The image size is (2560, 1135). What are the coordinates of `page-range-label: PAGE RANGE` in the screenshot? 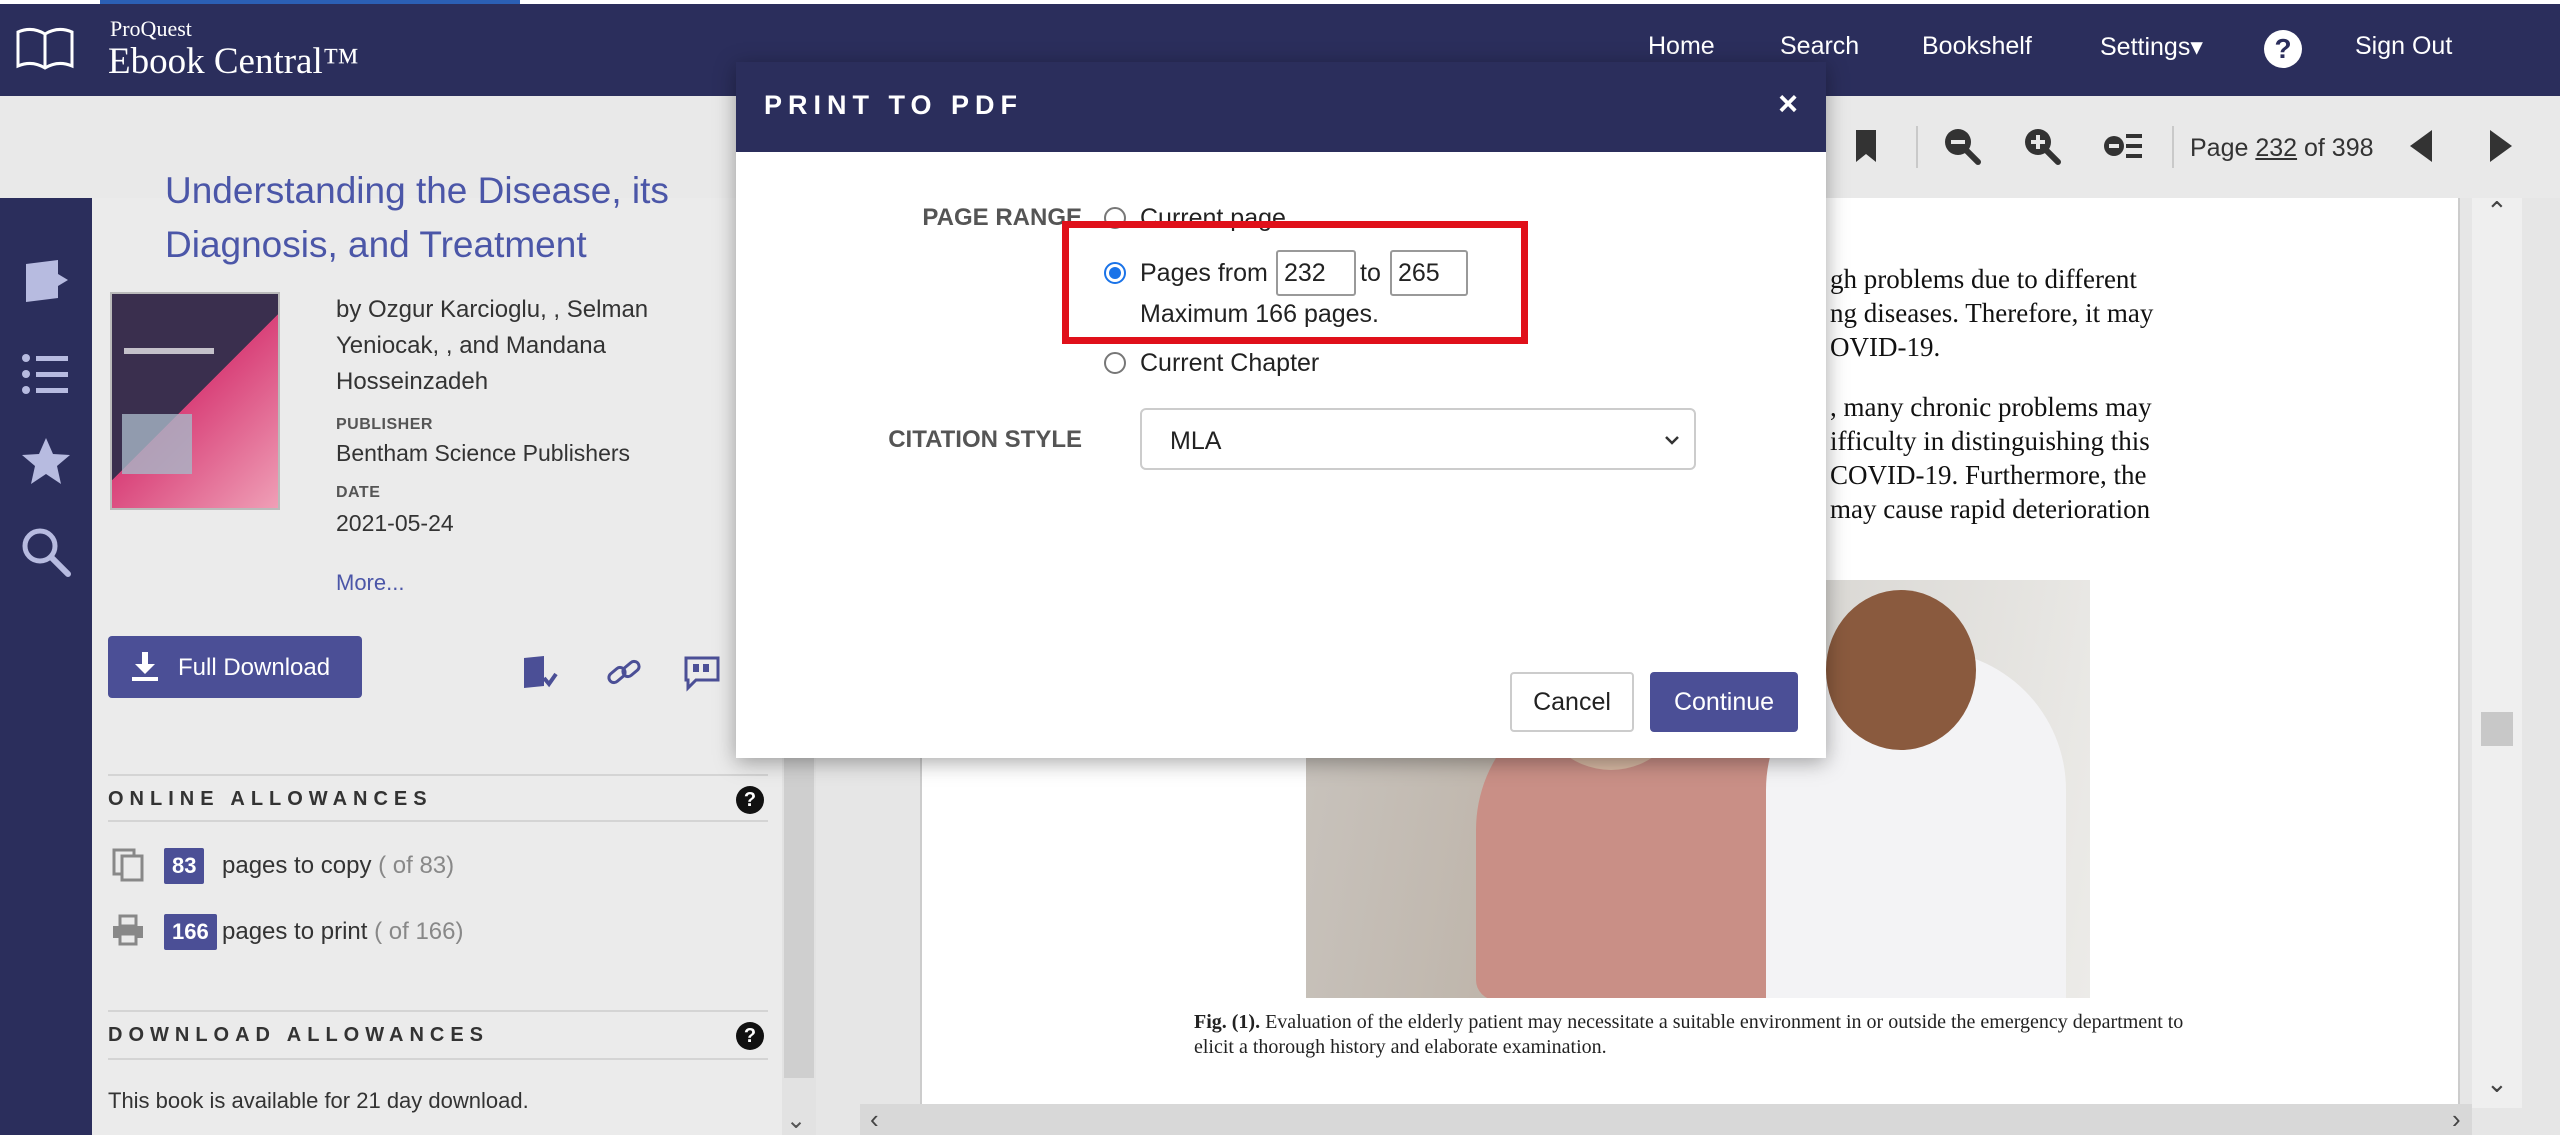 It's located at (1002, 217).